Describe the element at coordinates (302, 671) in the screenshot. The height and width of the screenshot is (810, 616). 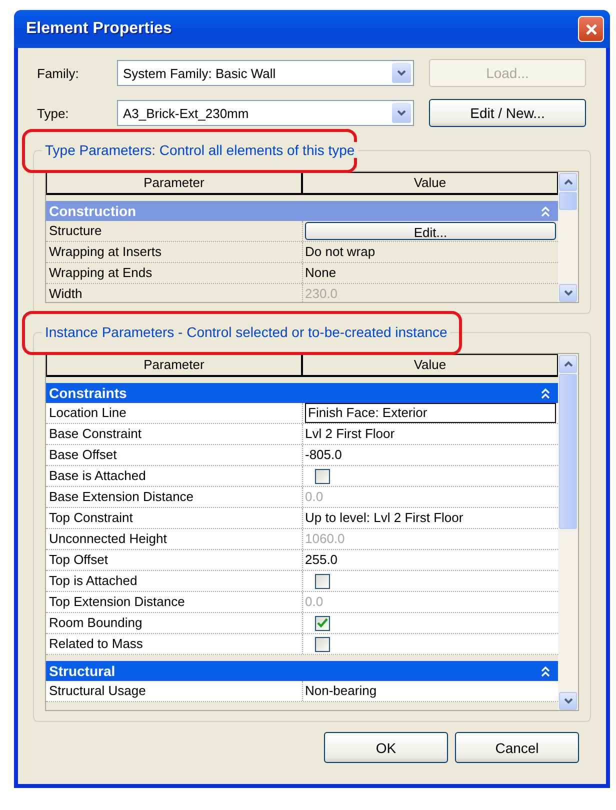
I see `section-header: Structural` at that location.